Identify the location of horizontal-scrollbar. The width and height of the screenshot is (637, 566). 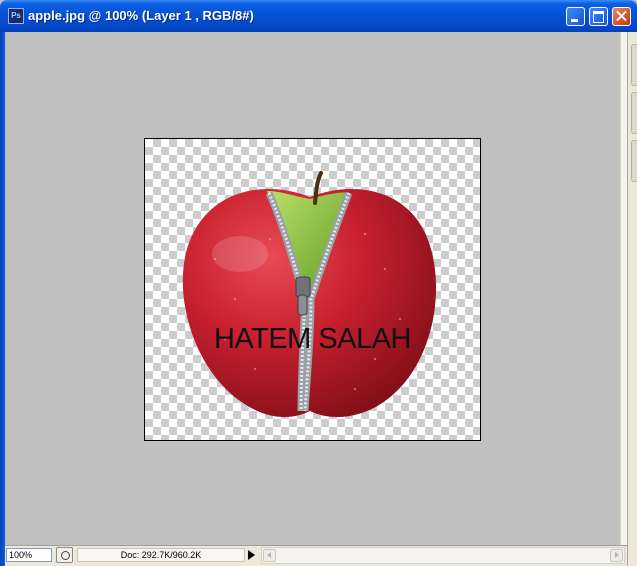
(443, 555).